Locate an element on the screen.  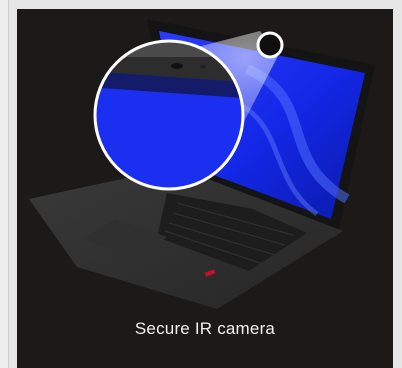
feature-caption: Secure IR camera is located at coordinates (205, 328).